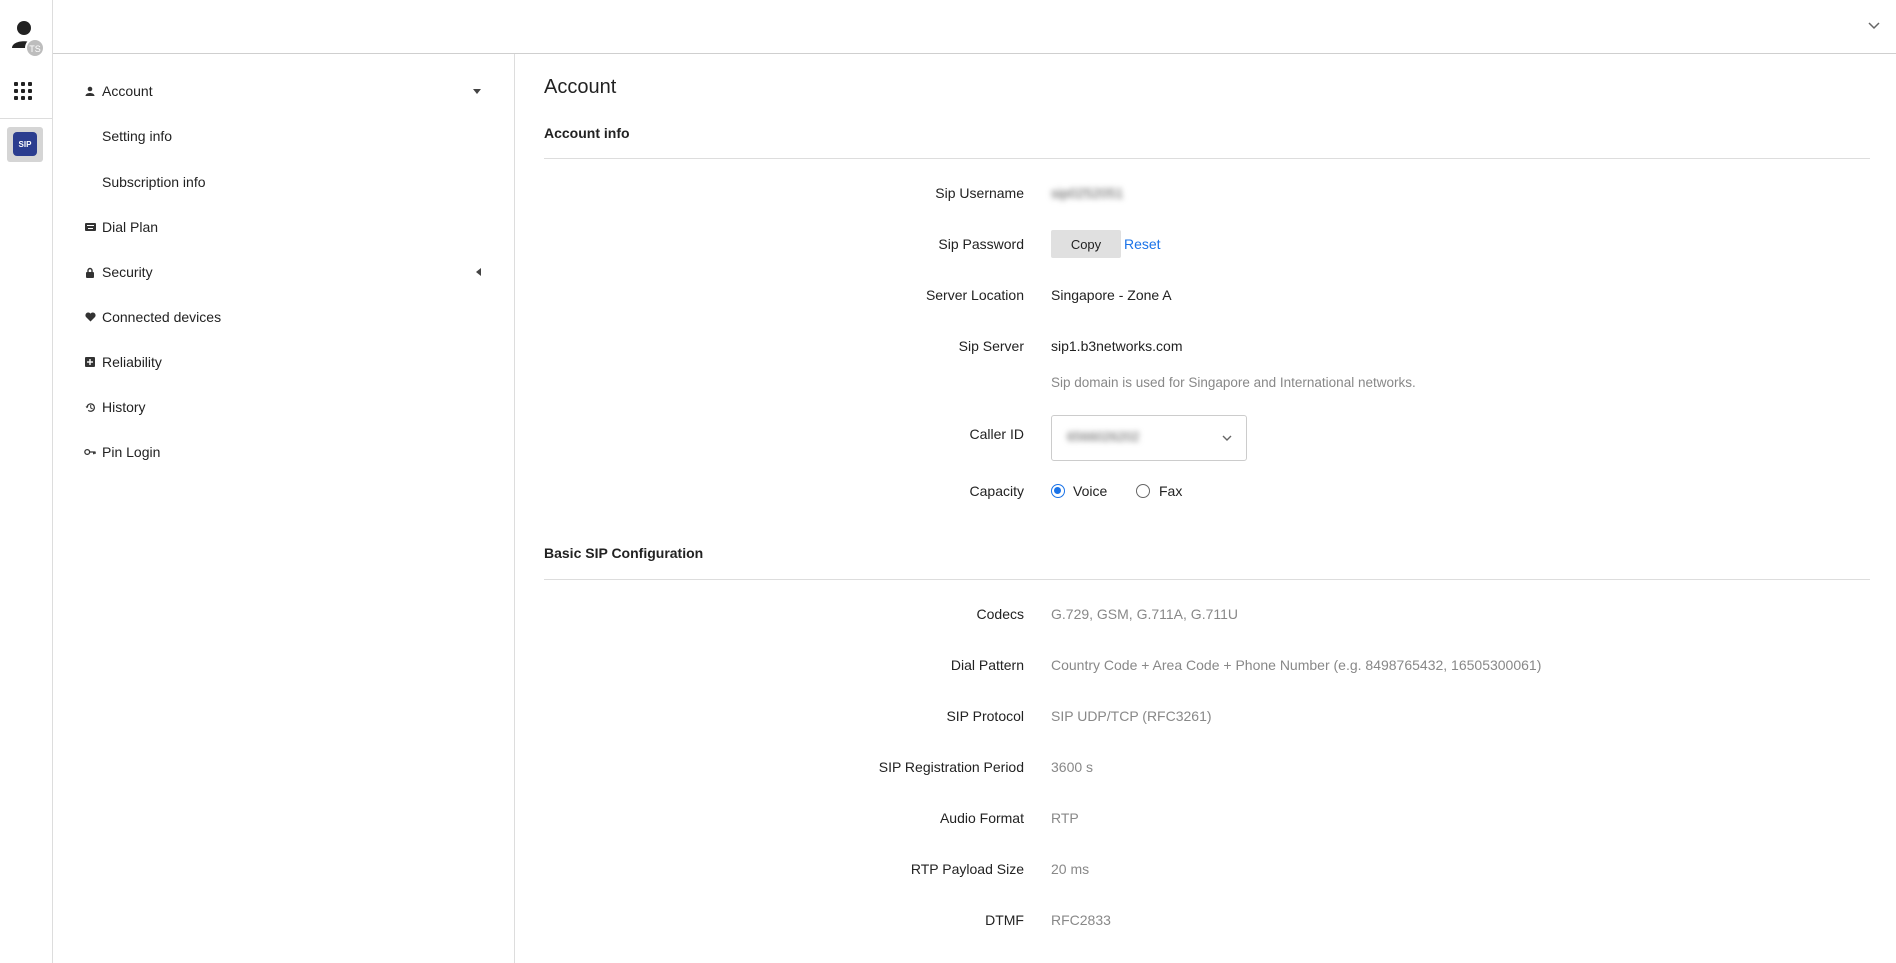 The width and height of the screenshot is (1896, 963). I want to click on caller-id-value: 6566026202, so click(1103, 436).